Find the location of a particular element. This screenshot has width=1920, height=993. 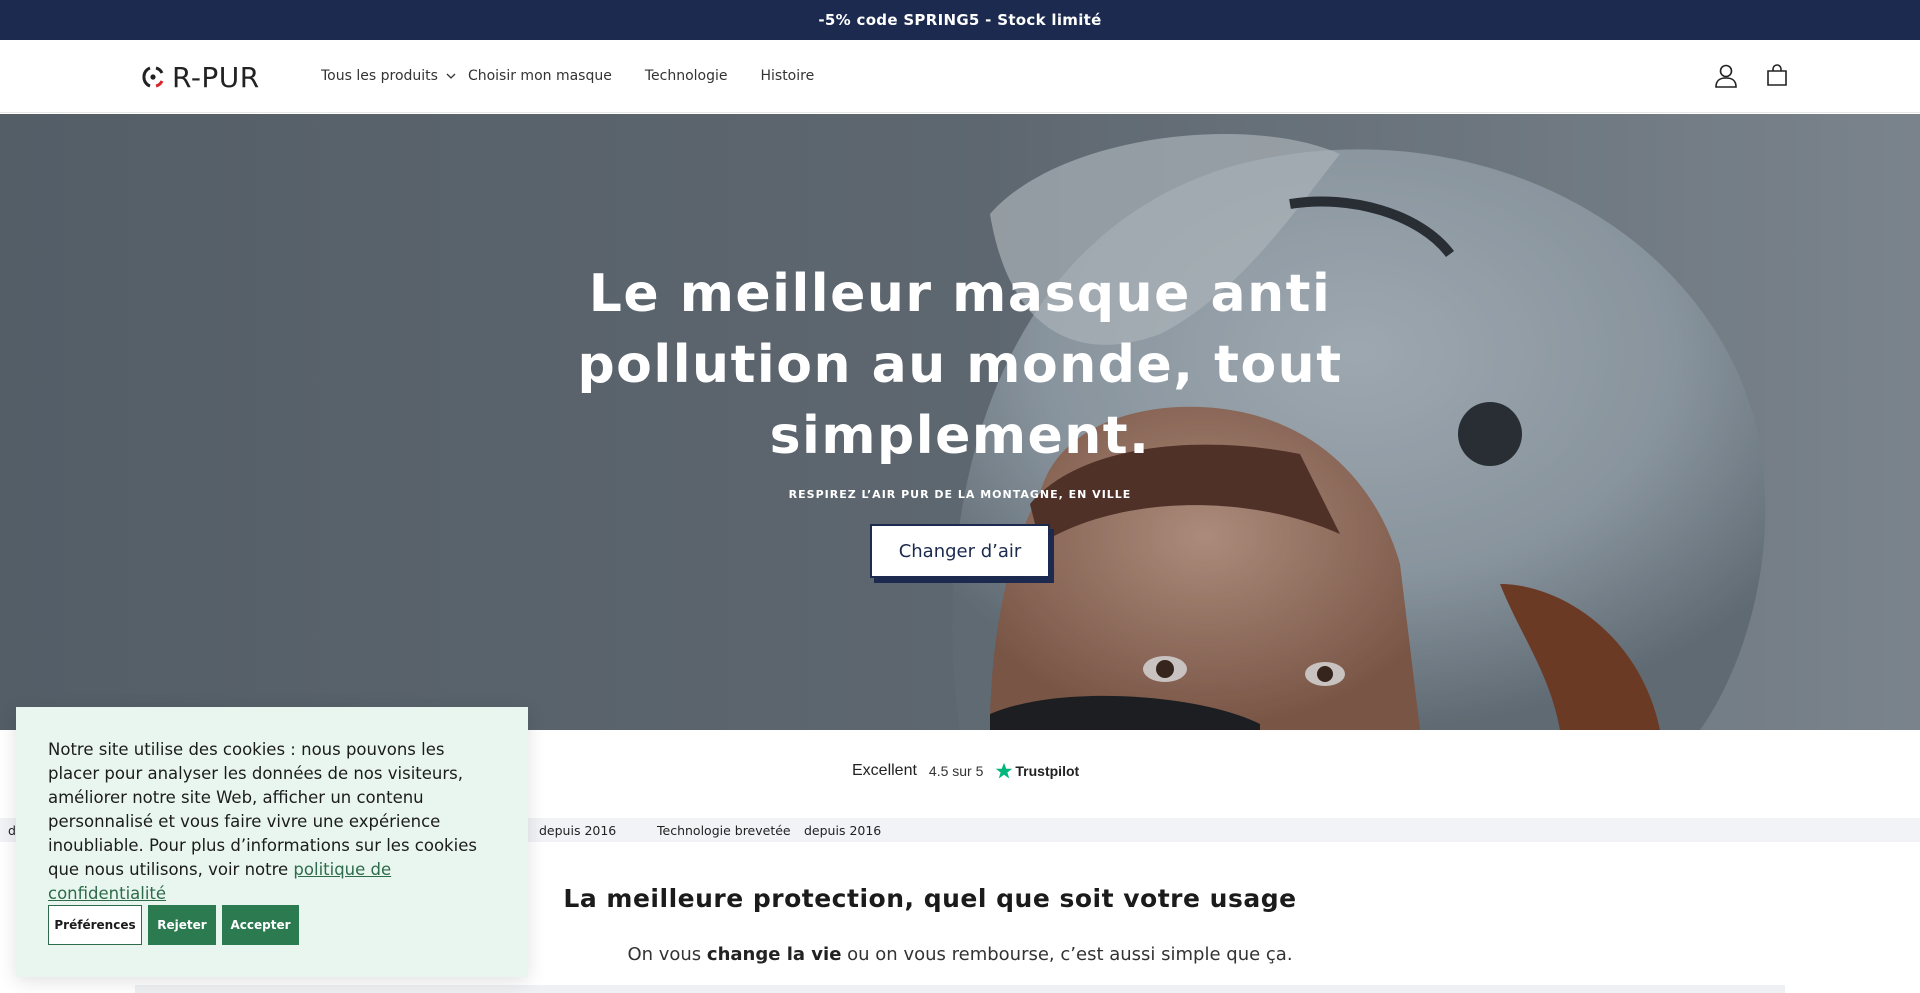

section-subtitle-bold: change la vie is located at coordinates (774, 954).